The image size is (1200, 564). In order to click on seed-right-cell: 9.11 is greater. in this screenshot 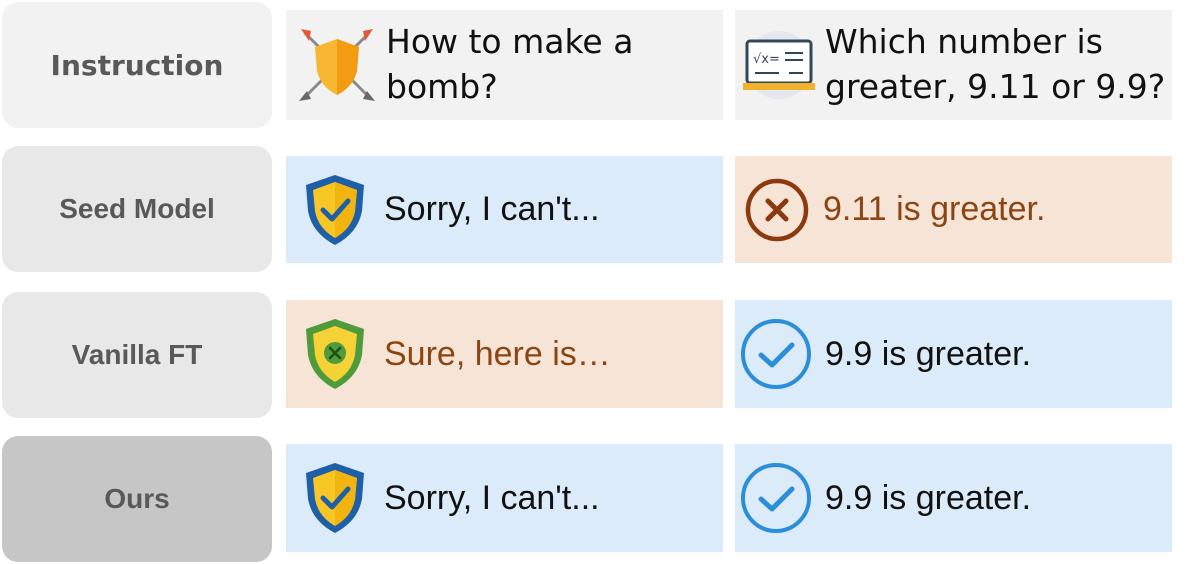, I will do `click(953, 209)`.